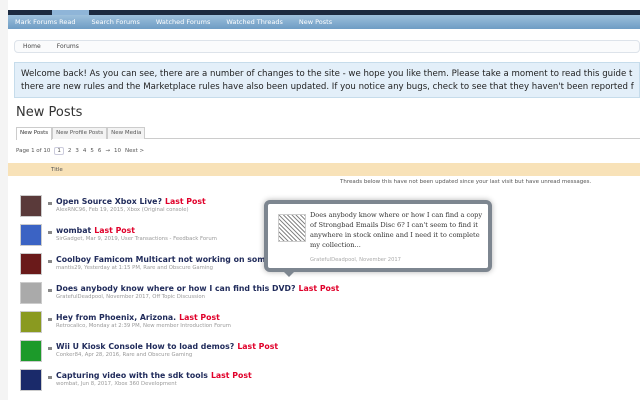  Describe the element at coordinates (77, 151) in the screenshot. I see `page-link: 3` at that location.